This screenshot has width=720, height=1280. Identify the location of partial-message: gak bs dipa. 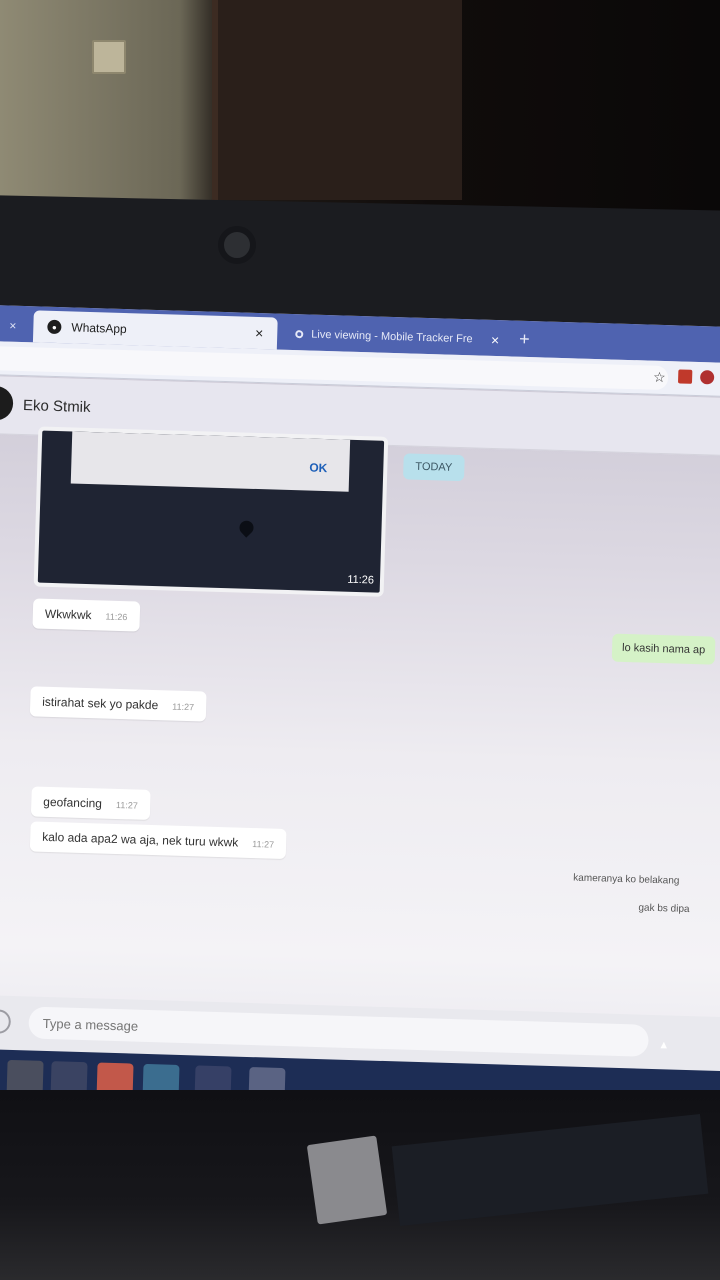
(664, 909).